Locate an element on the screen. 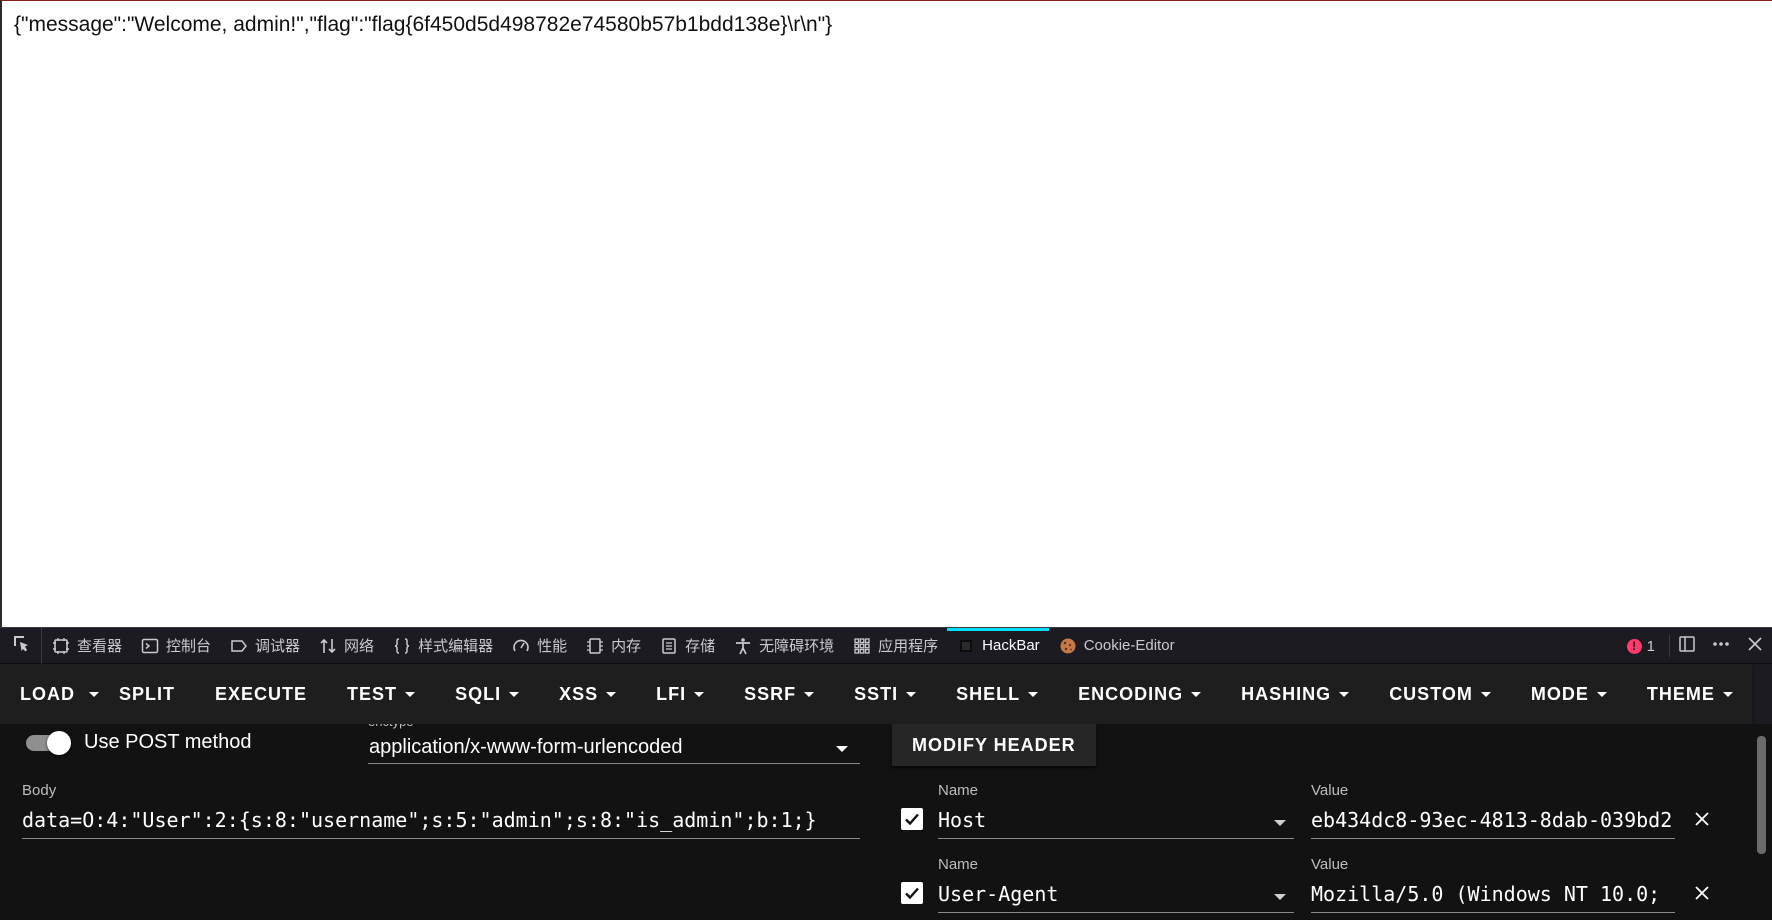 This screenshot has width=1772, height=920. devtools-right-controls: ! 1 is located at coordinates (1692, 646).